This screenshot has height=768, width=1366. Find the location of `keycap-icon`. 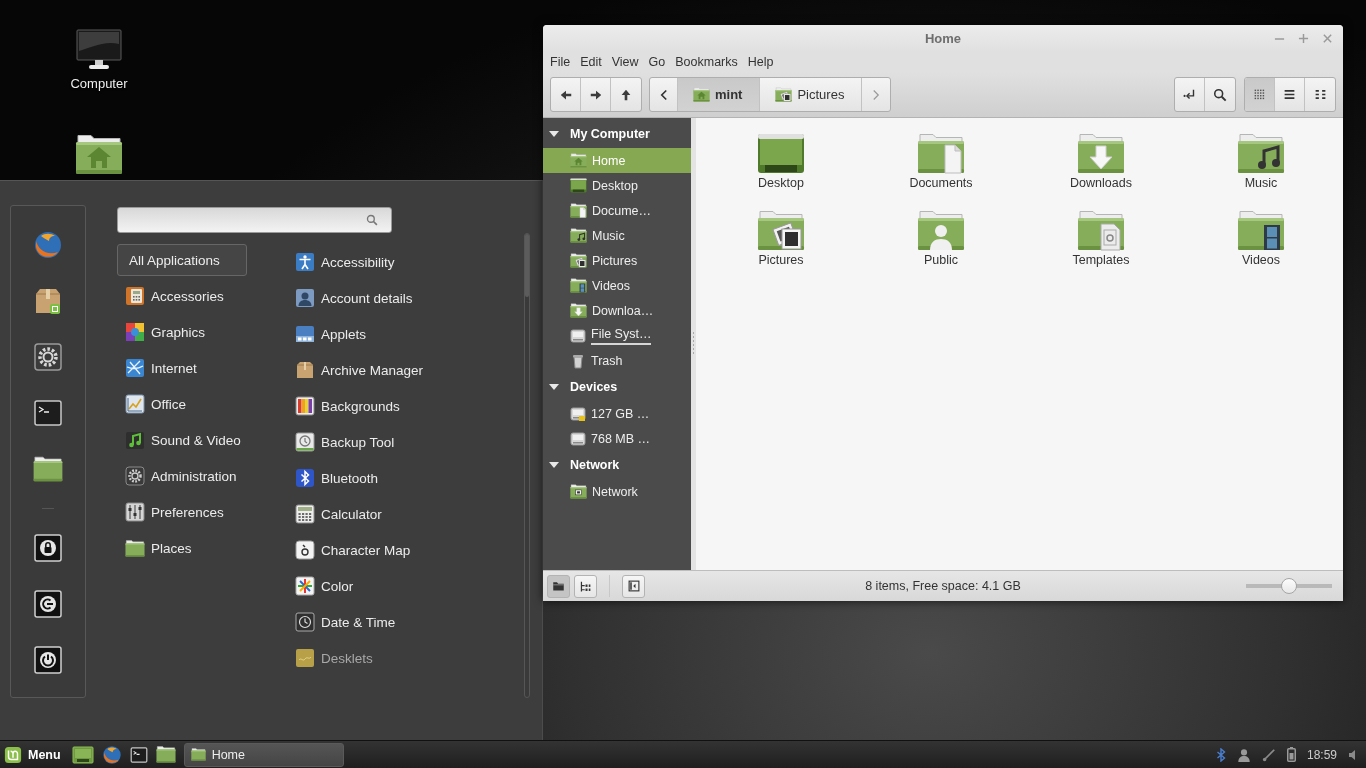

keycap-icon is located at coordinates (305, 550).